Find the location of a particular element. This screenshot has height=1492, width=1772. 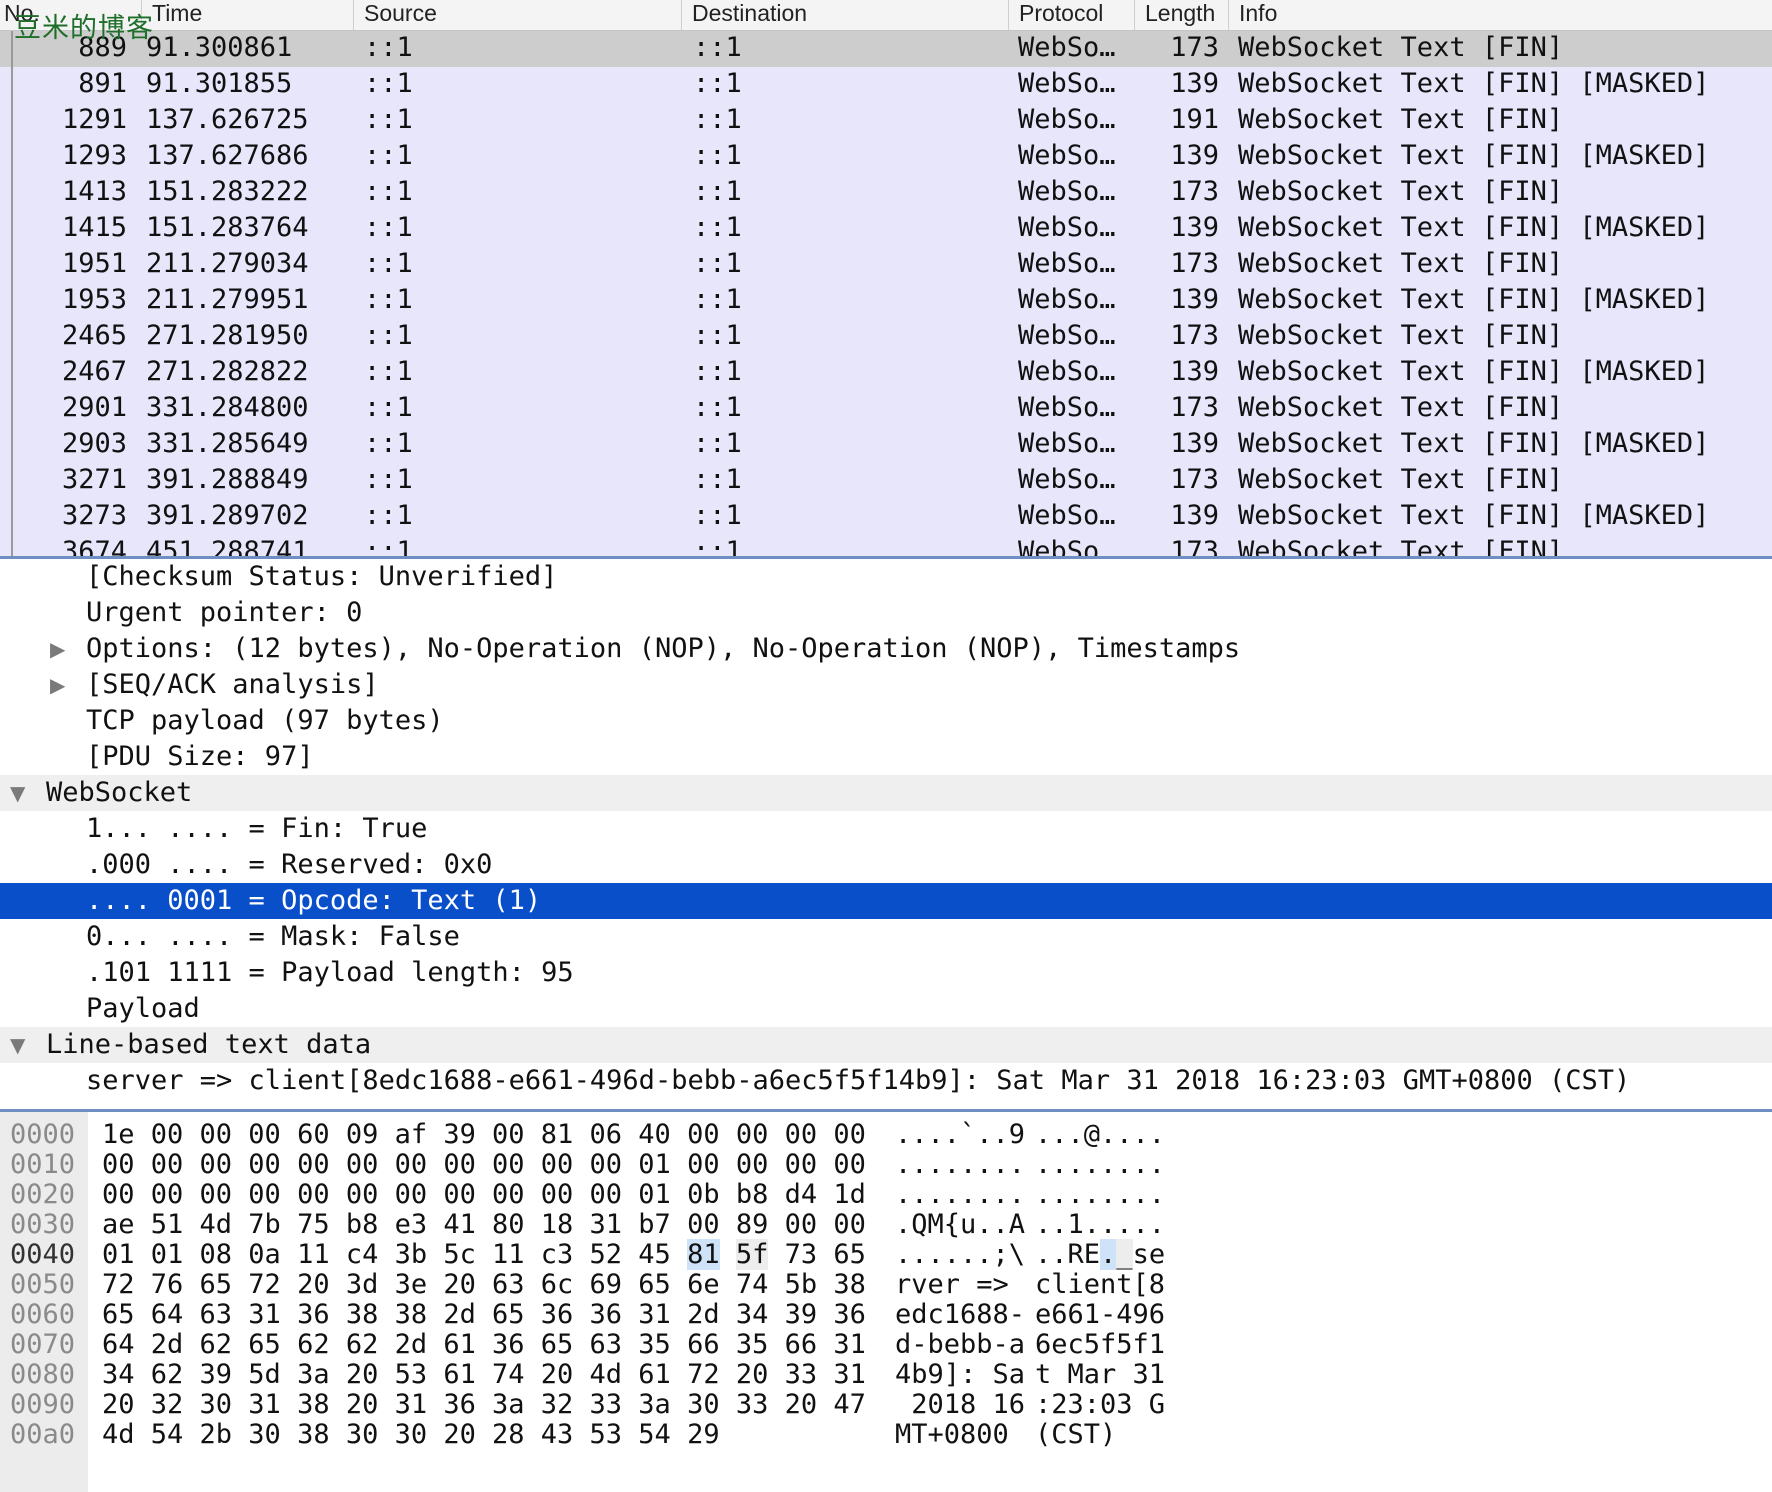

hex-offset: 0040 is located at coordinates (43, 1254).